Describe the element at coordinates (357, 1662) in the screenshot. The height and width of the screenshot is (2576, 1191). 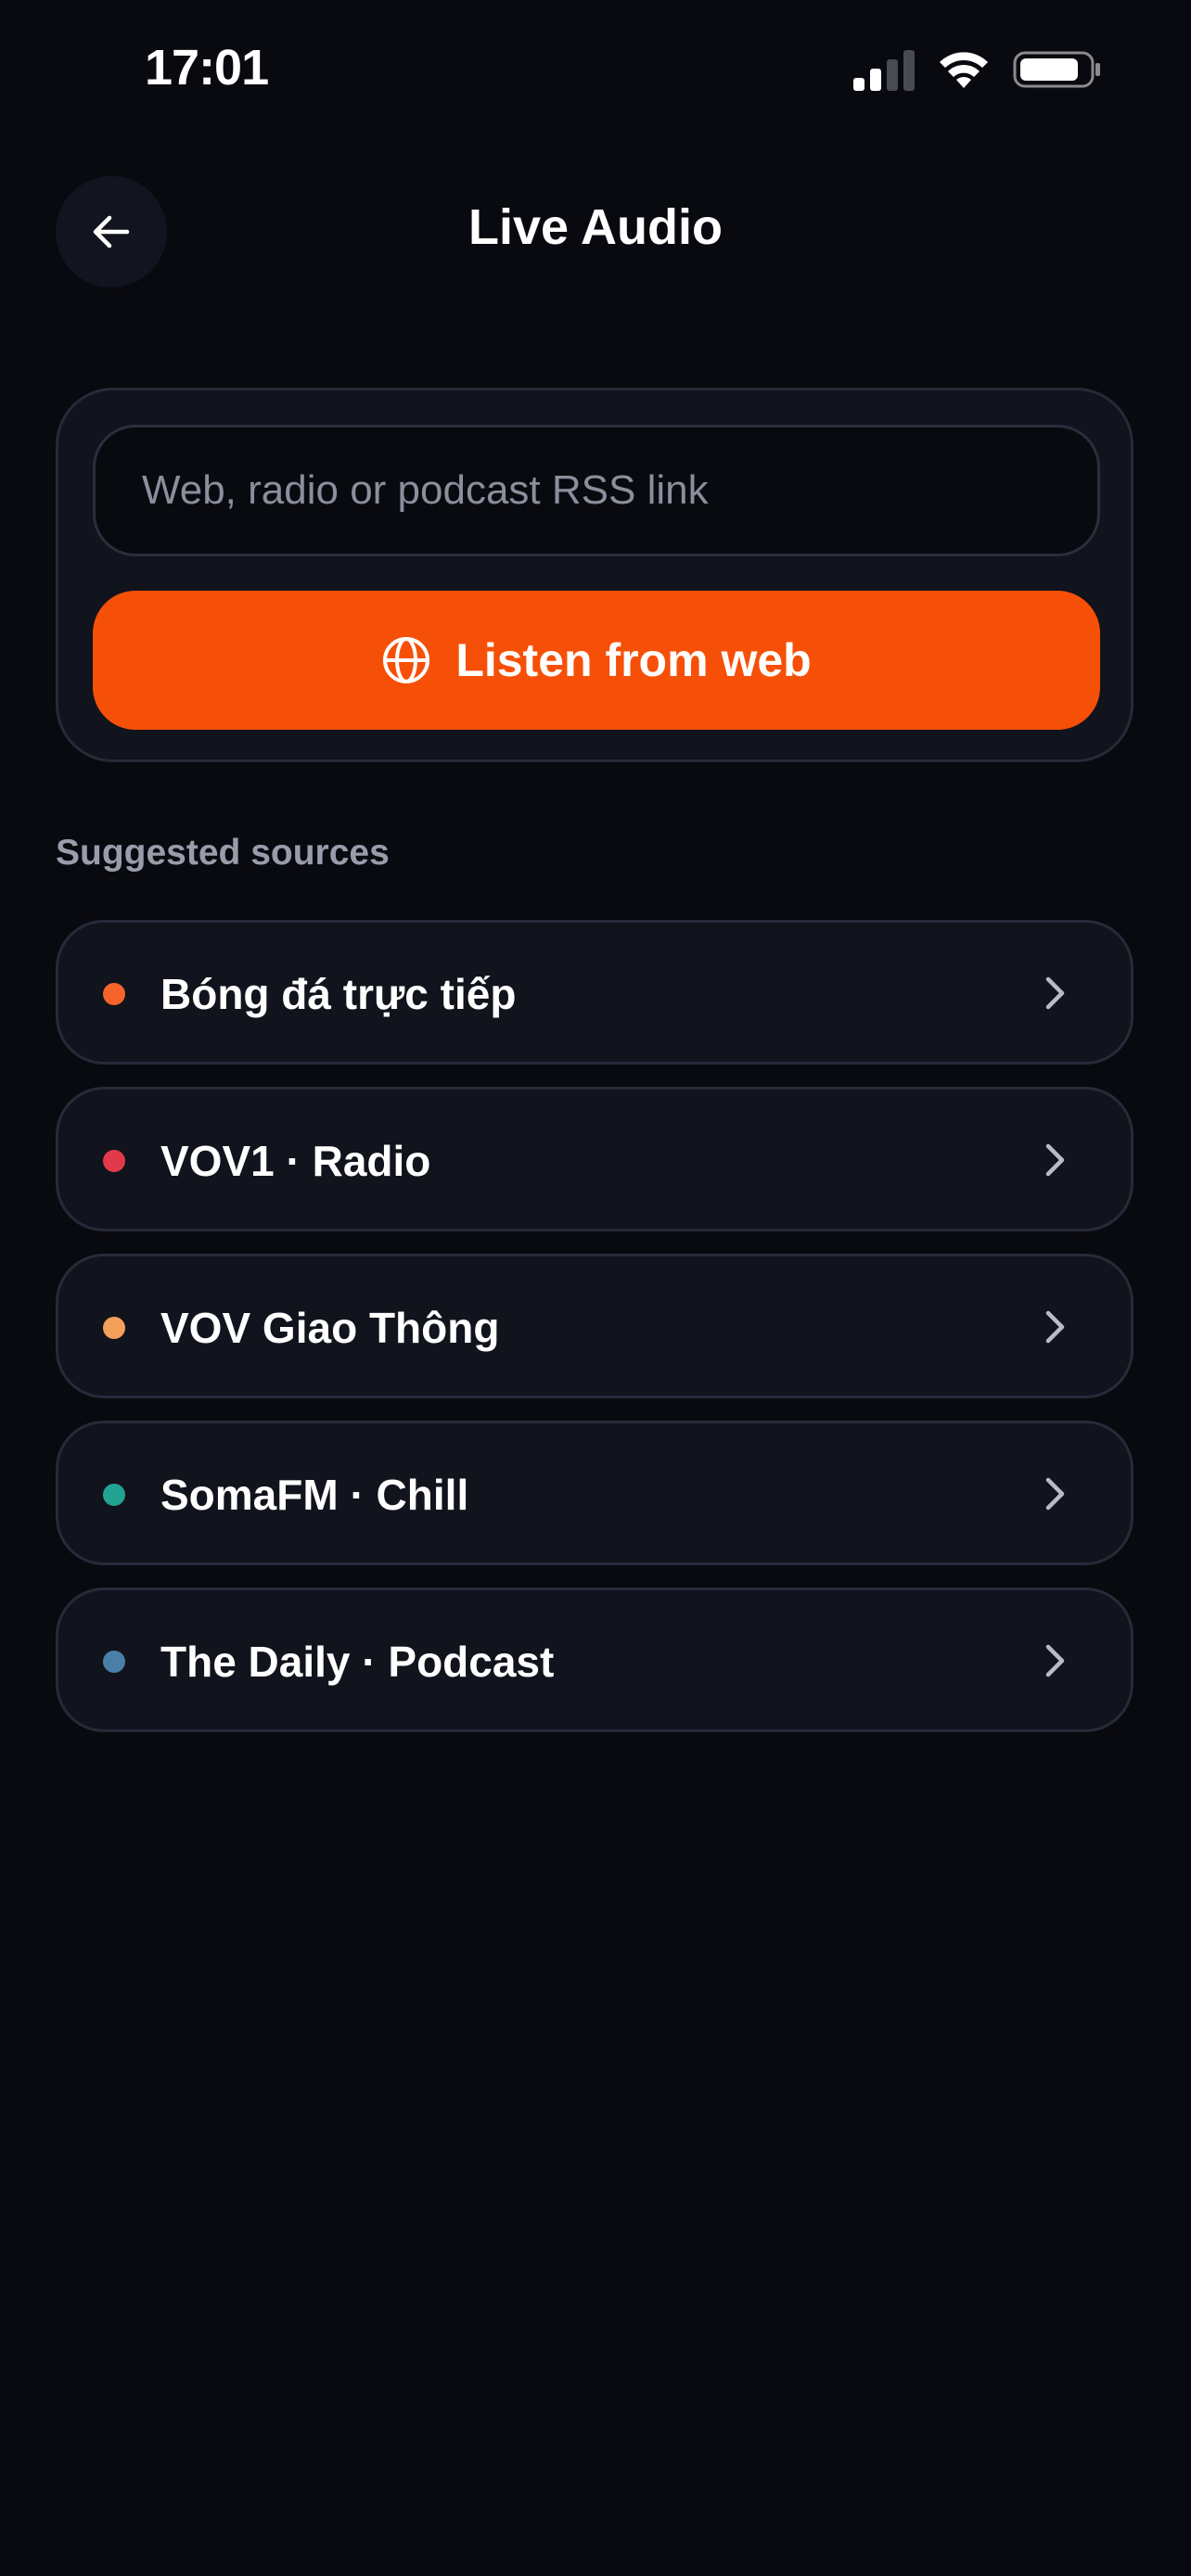
I see `source-label: The Daily · Podcast` at that location.